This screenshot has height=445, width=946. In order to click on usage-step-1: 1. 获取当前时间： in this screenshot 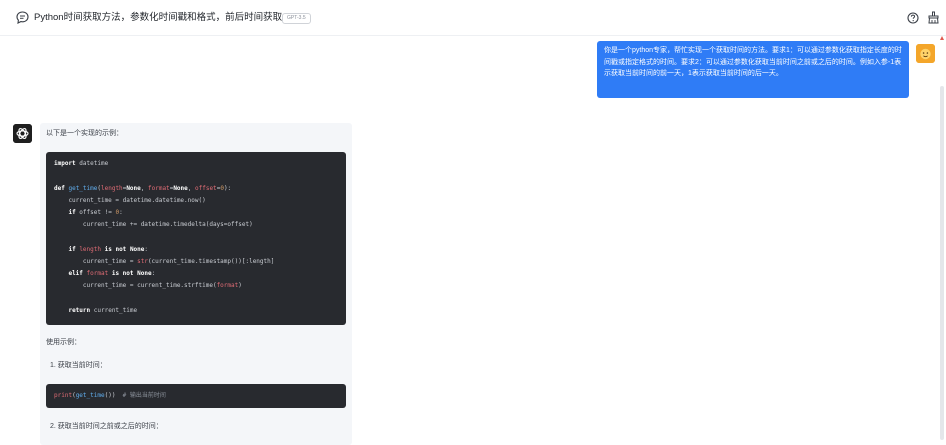, I will do `click(78, 365)`.